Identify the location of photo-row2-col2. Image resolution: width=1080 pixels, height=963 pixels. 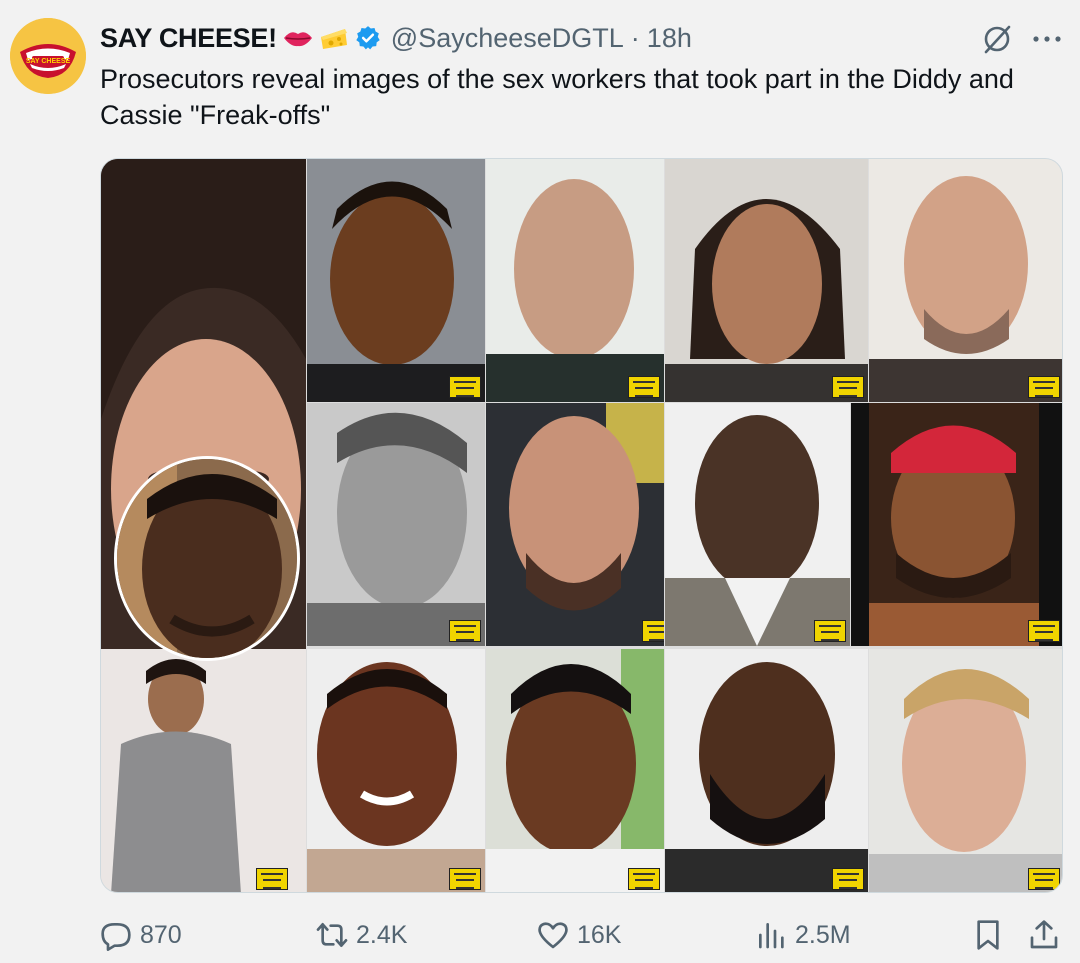
(396, 524).